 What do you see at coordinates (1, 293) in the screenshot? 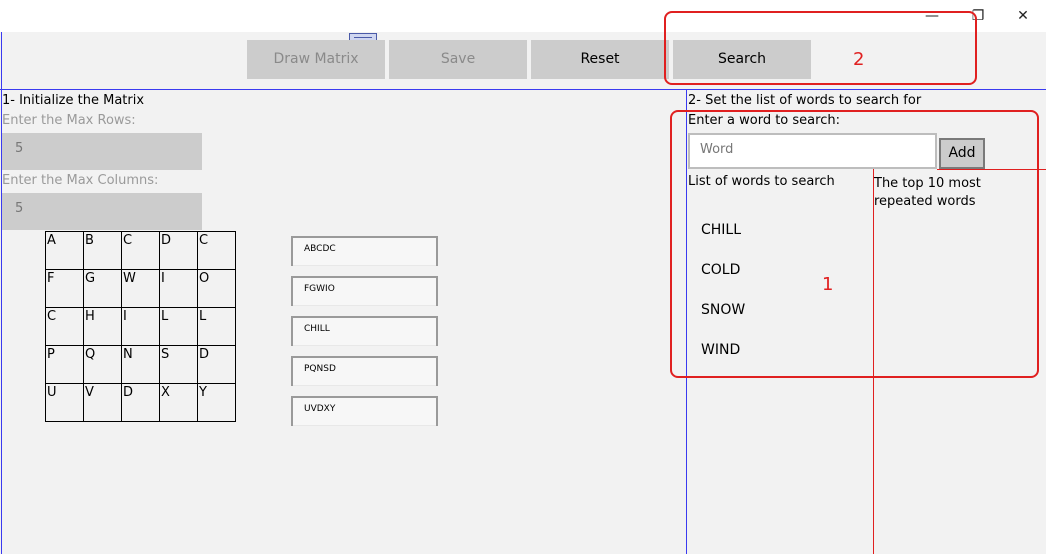
I see `divider-left` at bounding box center [1, 293].